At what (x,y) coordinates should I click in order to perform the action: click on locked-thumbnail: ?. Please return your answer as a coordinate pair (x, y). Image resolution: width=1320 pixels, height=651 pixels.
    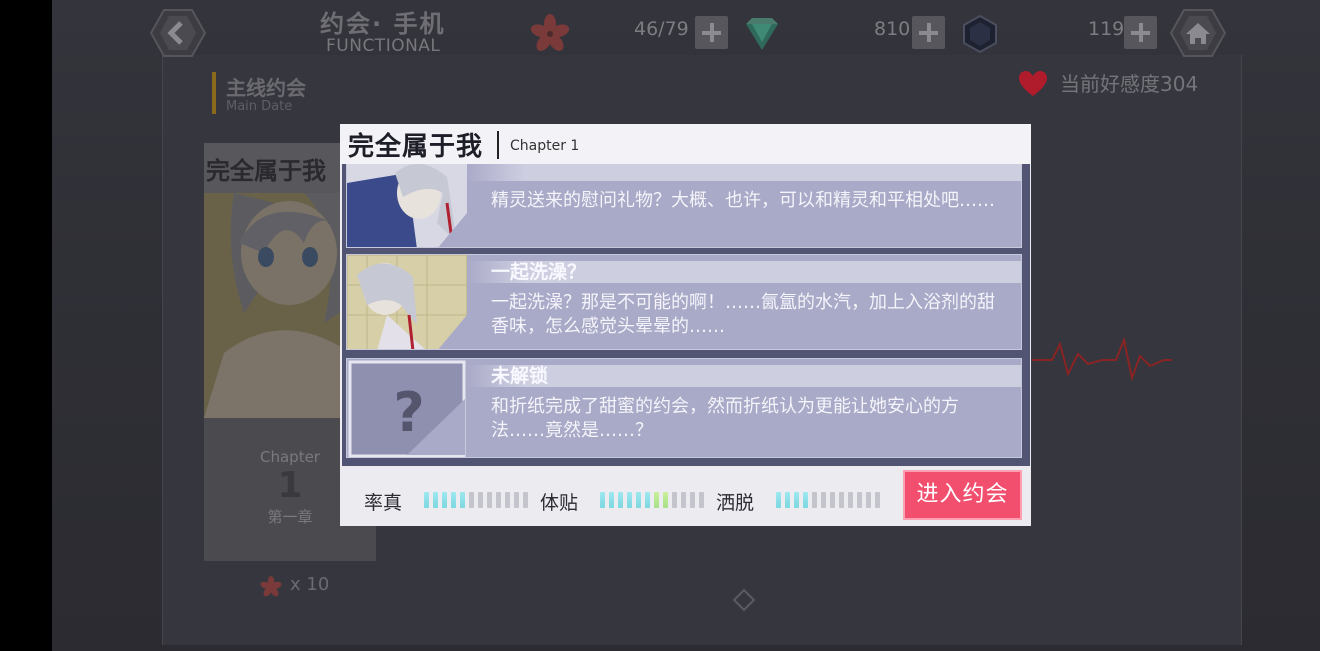
    Looking at the image, I should click on (407, 408).